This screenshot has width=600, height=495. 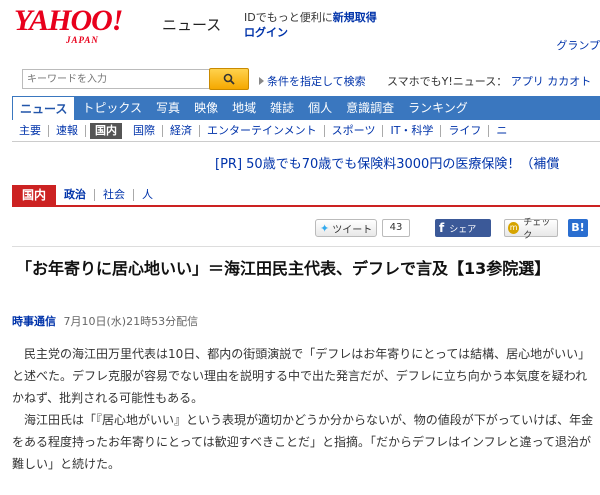 I want to click on id-promo: IDでもっと便利に新規取得, so click(x=310, y=17).